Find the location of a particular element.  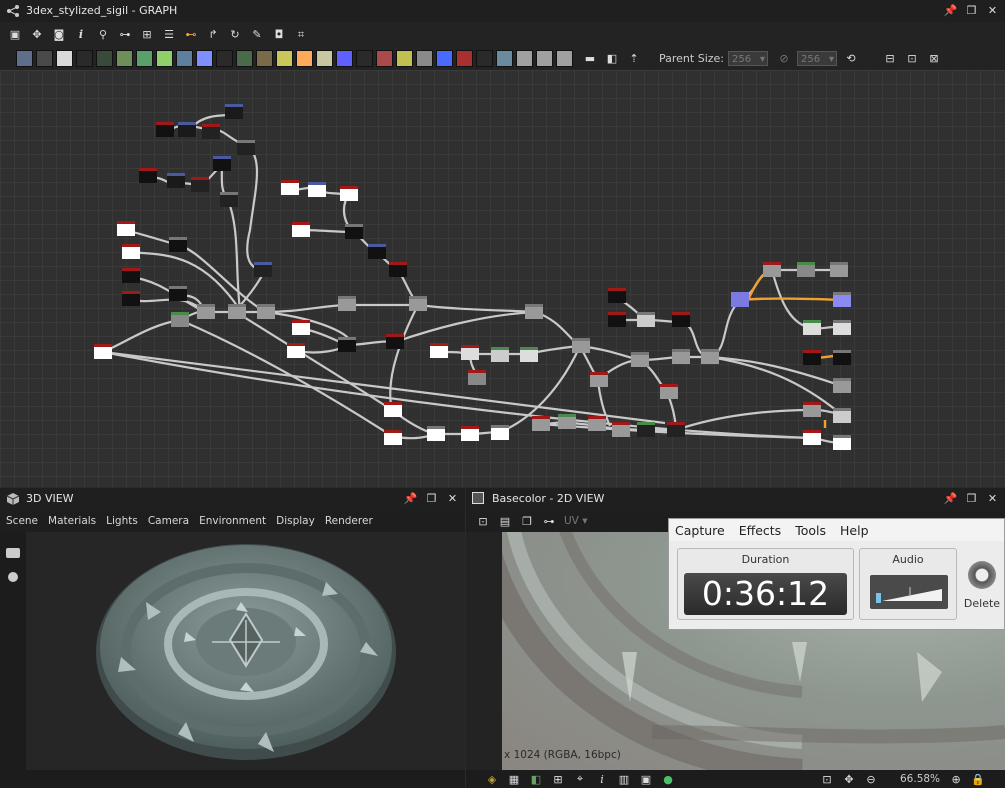

menu-renderer: Renderer is located at coordinates (349, 521).